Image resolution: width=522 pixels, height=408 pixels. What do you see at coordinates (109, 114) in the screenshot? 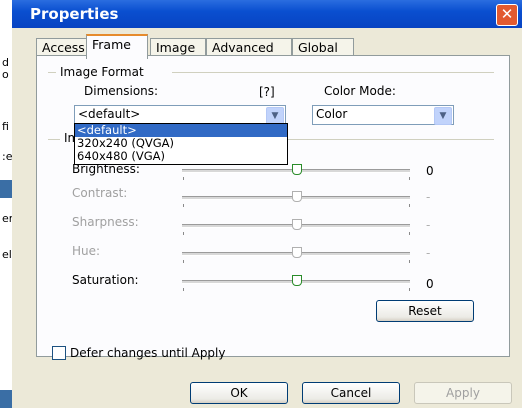
I see `dimensions-select-value: <default>` at bounding box center [109, 114].